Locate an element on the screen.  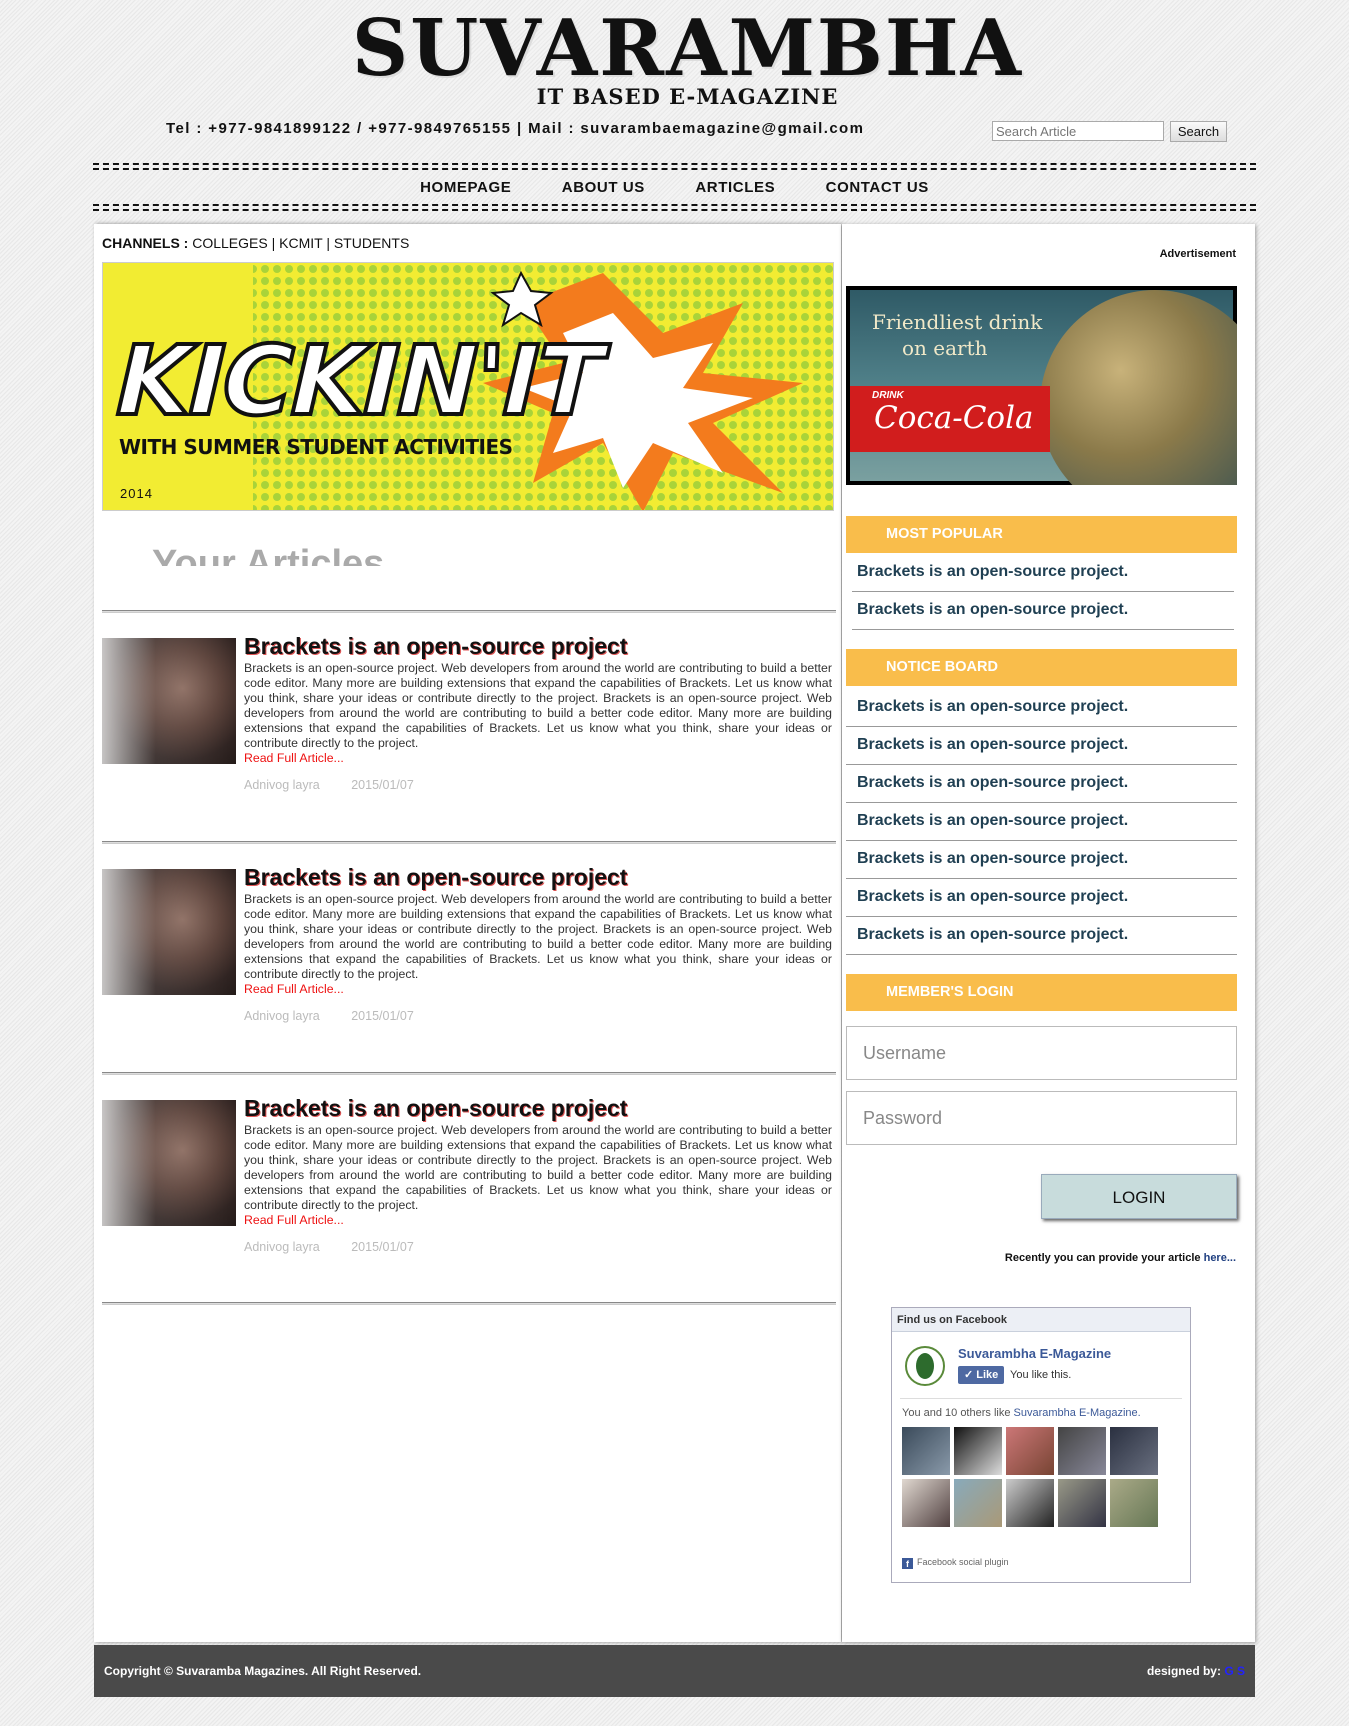
channels-bar: CHANNELS : COLLEGES | KCMIT | STUDENTS is located at coordinates (255, 243).